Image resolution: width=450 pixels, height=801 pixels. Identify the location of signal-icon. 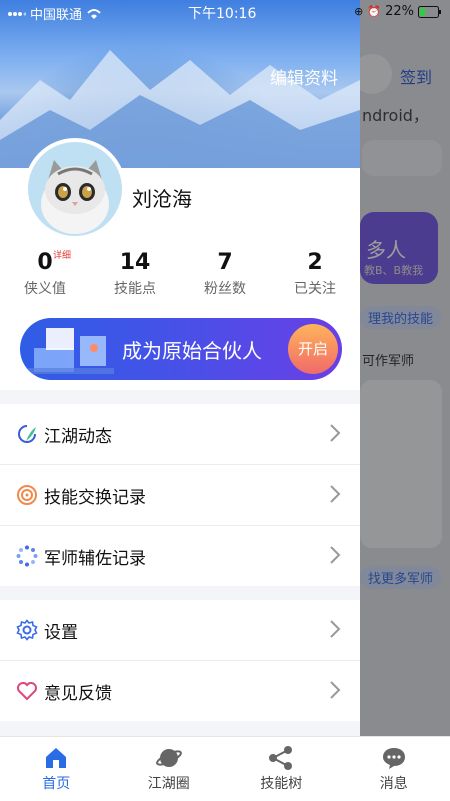
(17, 14).